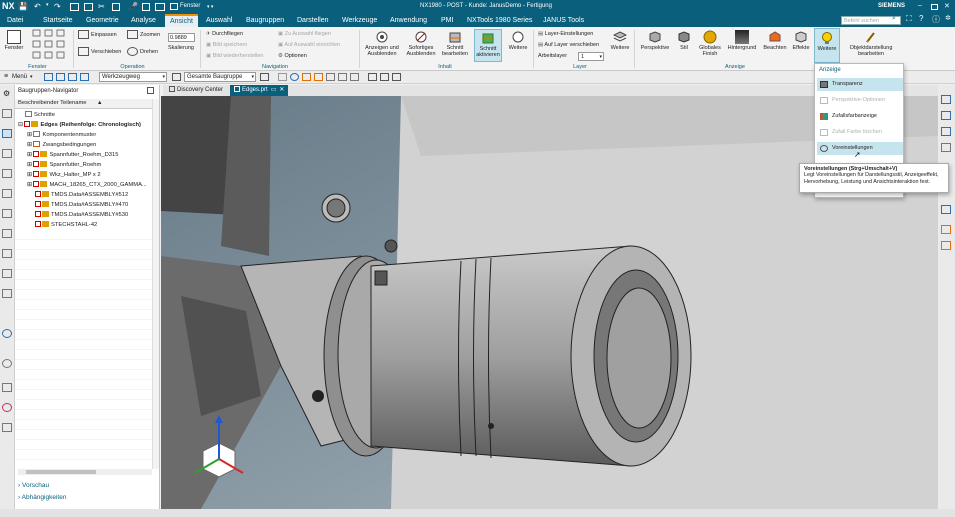 Image resolution: width=955 pixels, height=517 pixels. What do you see at coordinates (342, 77) in the screenshot?
I see `snap-tangent-icon` at bounding box center [342, 77].